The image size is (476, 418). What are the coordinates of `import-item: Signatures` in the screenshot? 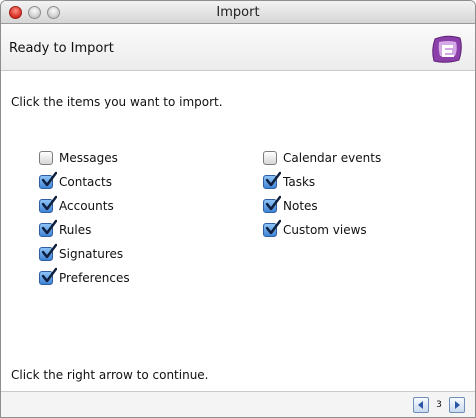 It's located at (84, 254).